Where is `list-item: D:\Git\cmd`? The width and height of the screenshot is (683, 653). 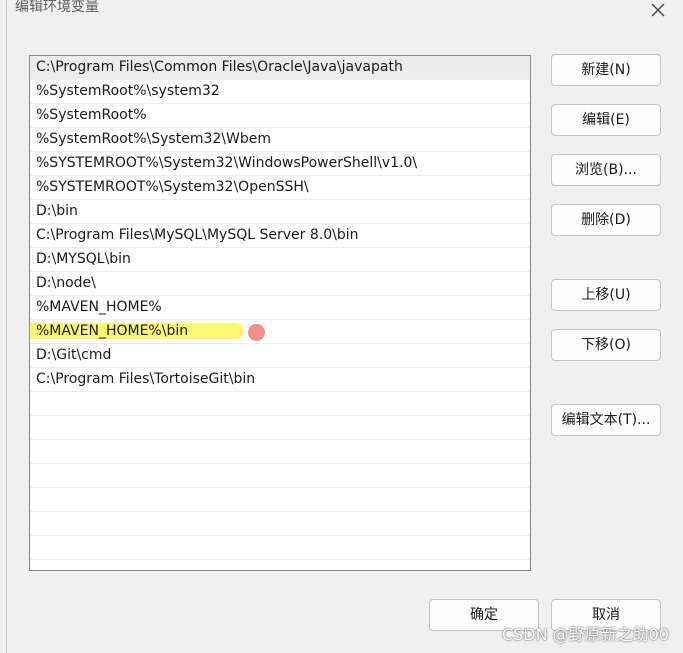 list-item: D:\Git\cmd is located at coordinates (280, 356).